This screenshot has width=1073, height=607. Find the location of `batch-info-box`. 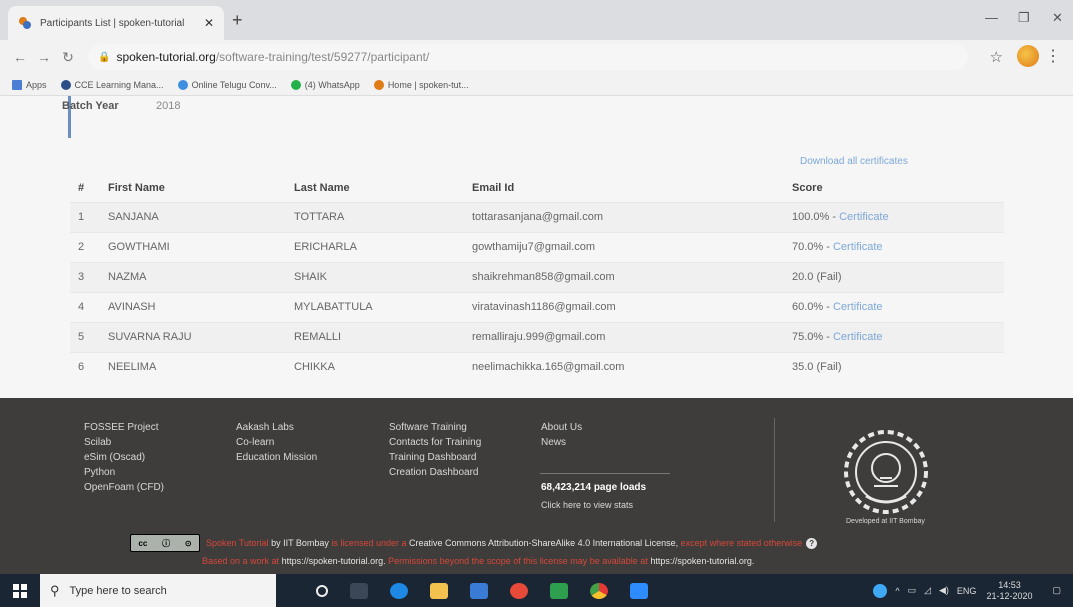

batch-info-box is located at coordinates (535, 117).